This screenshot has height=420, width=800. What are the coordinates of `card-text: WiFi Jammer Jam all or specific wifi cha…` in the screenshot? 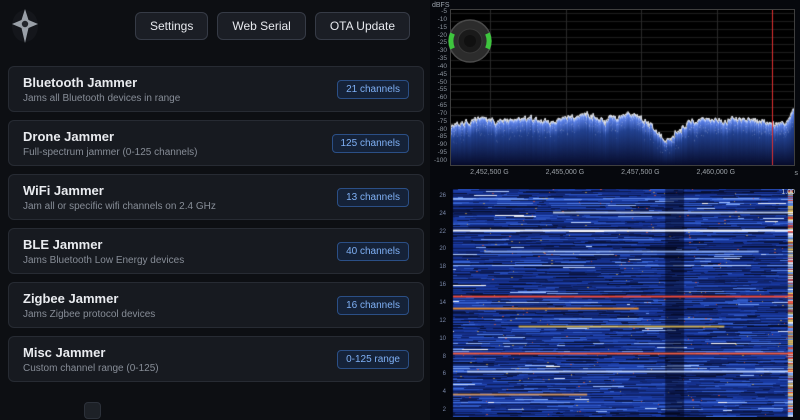 It's located at (119, 197).